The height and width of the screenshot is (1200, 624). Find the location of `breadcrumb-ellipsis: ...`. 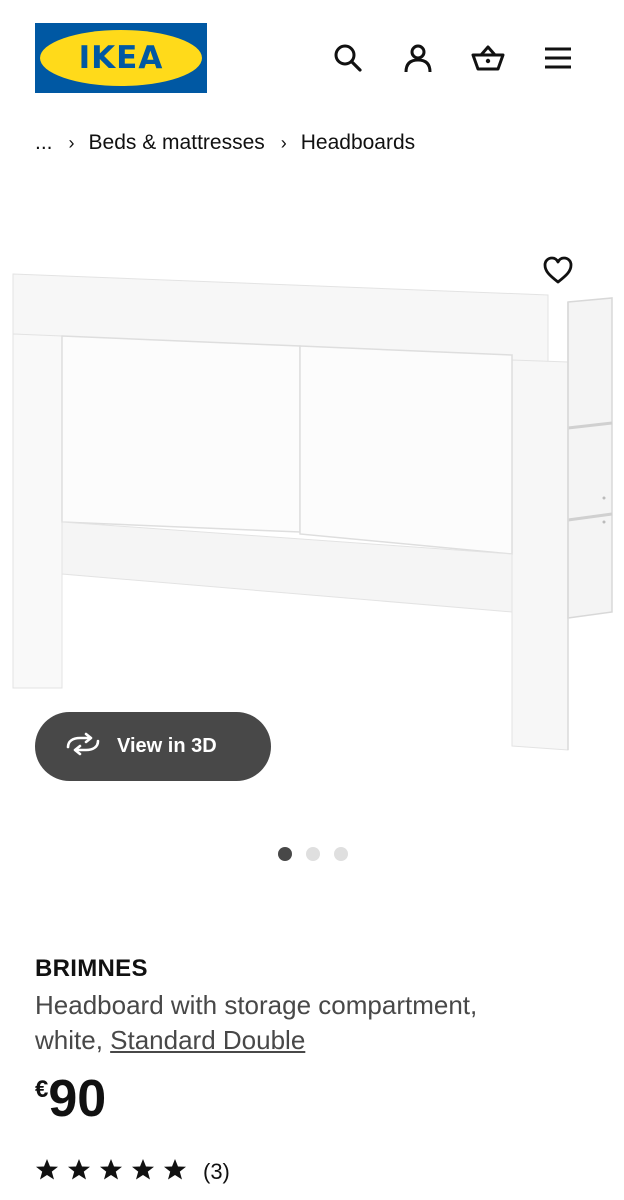

breadcrumb-ellipsis: ... is located at coordinates (44, 143).